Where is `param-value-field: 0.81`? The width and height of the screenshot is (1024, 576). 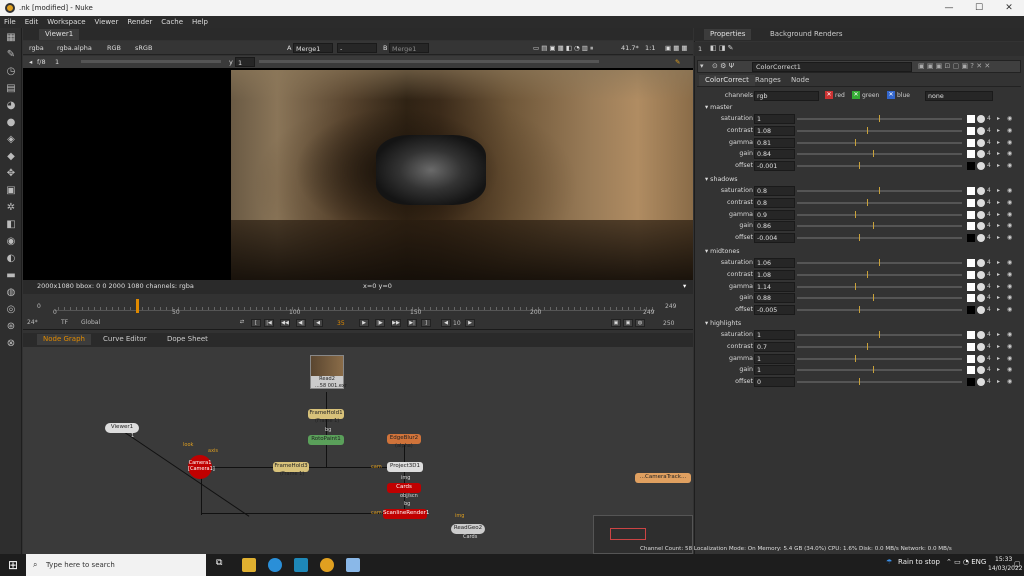 param-value-field: 0.81 is located at coordinates (774, 142).